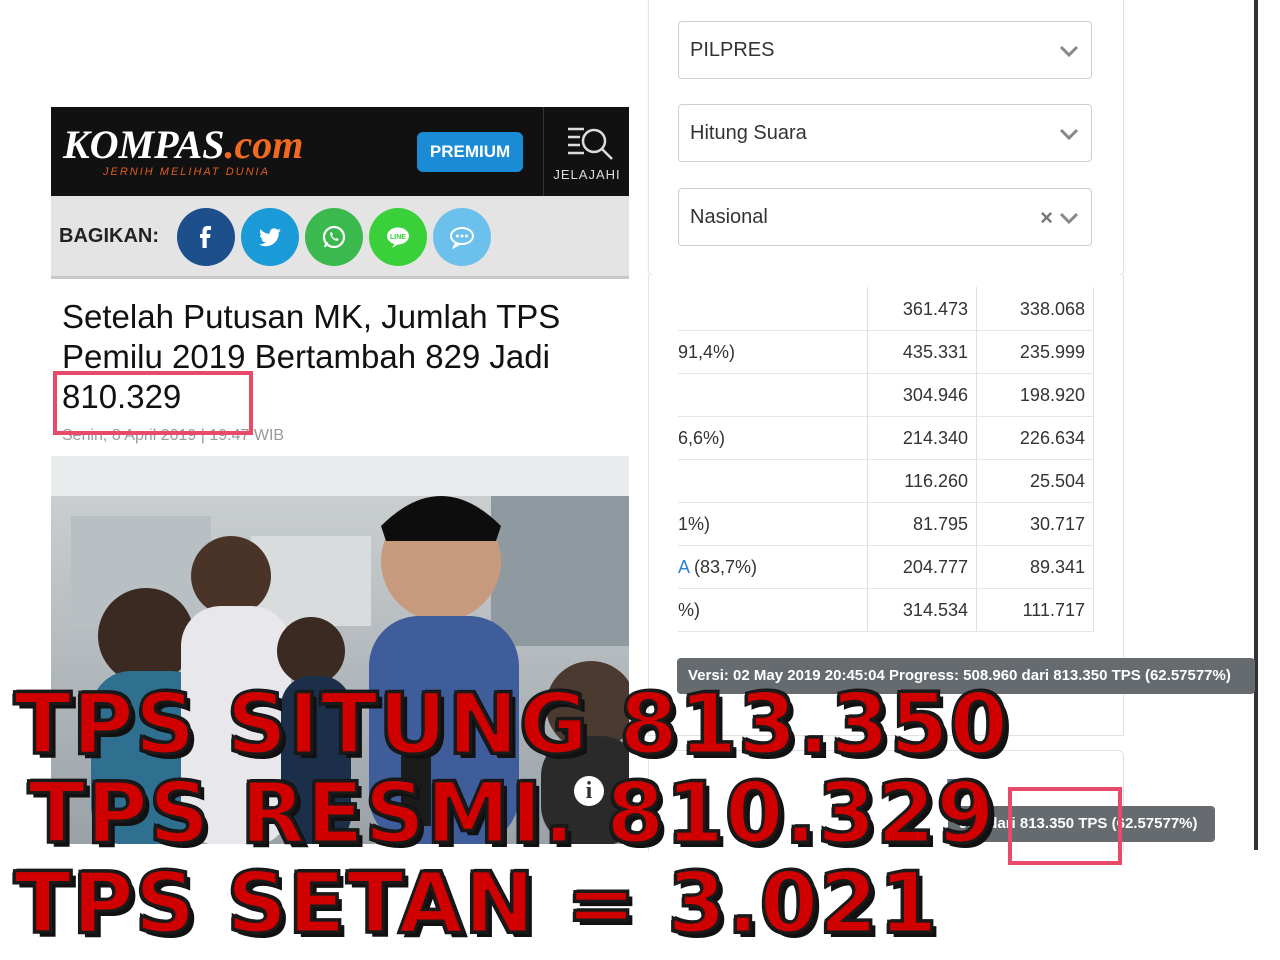 The image size is (1280, 960). I want to click on row-value-1: 204.777, so click(922, 566).